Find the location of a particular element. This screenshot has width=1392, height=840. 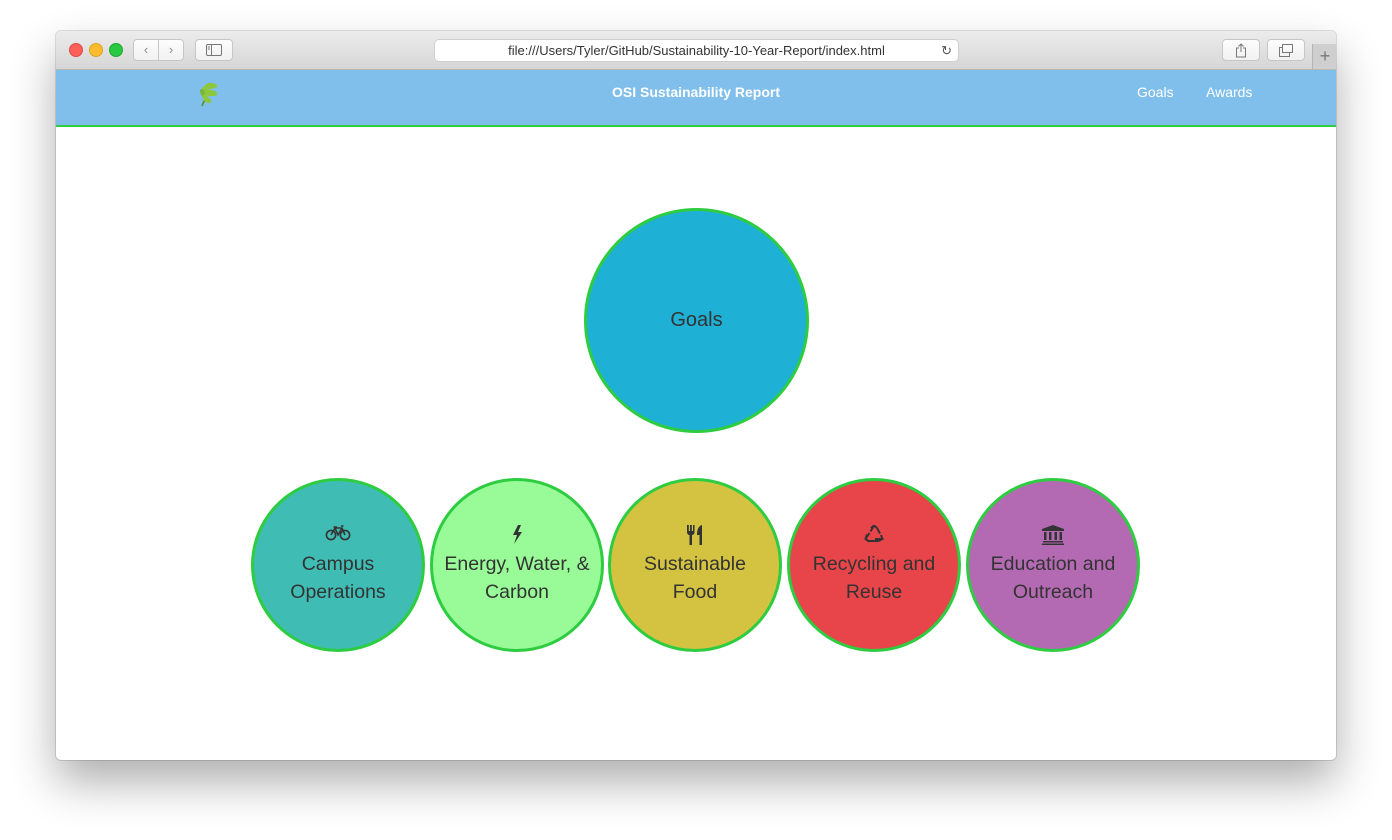

chevron-left-icon: ‹ is located at coordinates (146, 49).